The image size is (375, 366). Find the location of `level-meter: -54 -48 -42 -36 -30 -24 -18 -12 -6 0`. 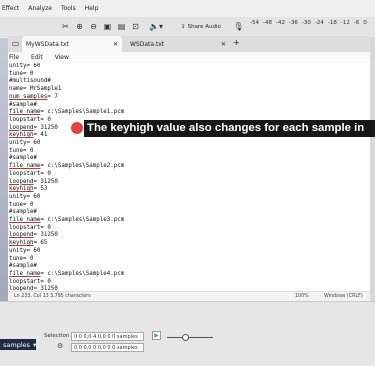

level-meter: -54 -48 -42 -36 -30 -24 -18 -12 -6 0 is located at coordinates (308, 23).